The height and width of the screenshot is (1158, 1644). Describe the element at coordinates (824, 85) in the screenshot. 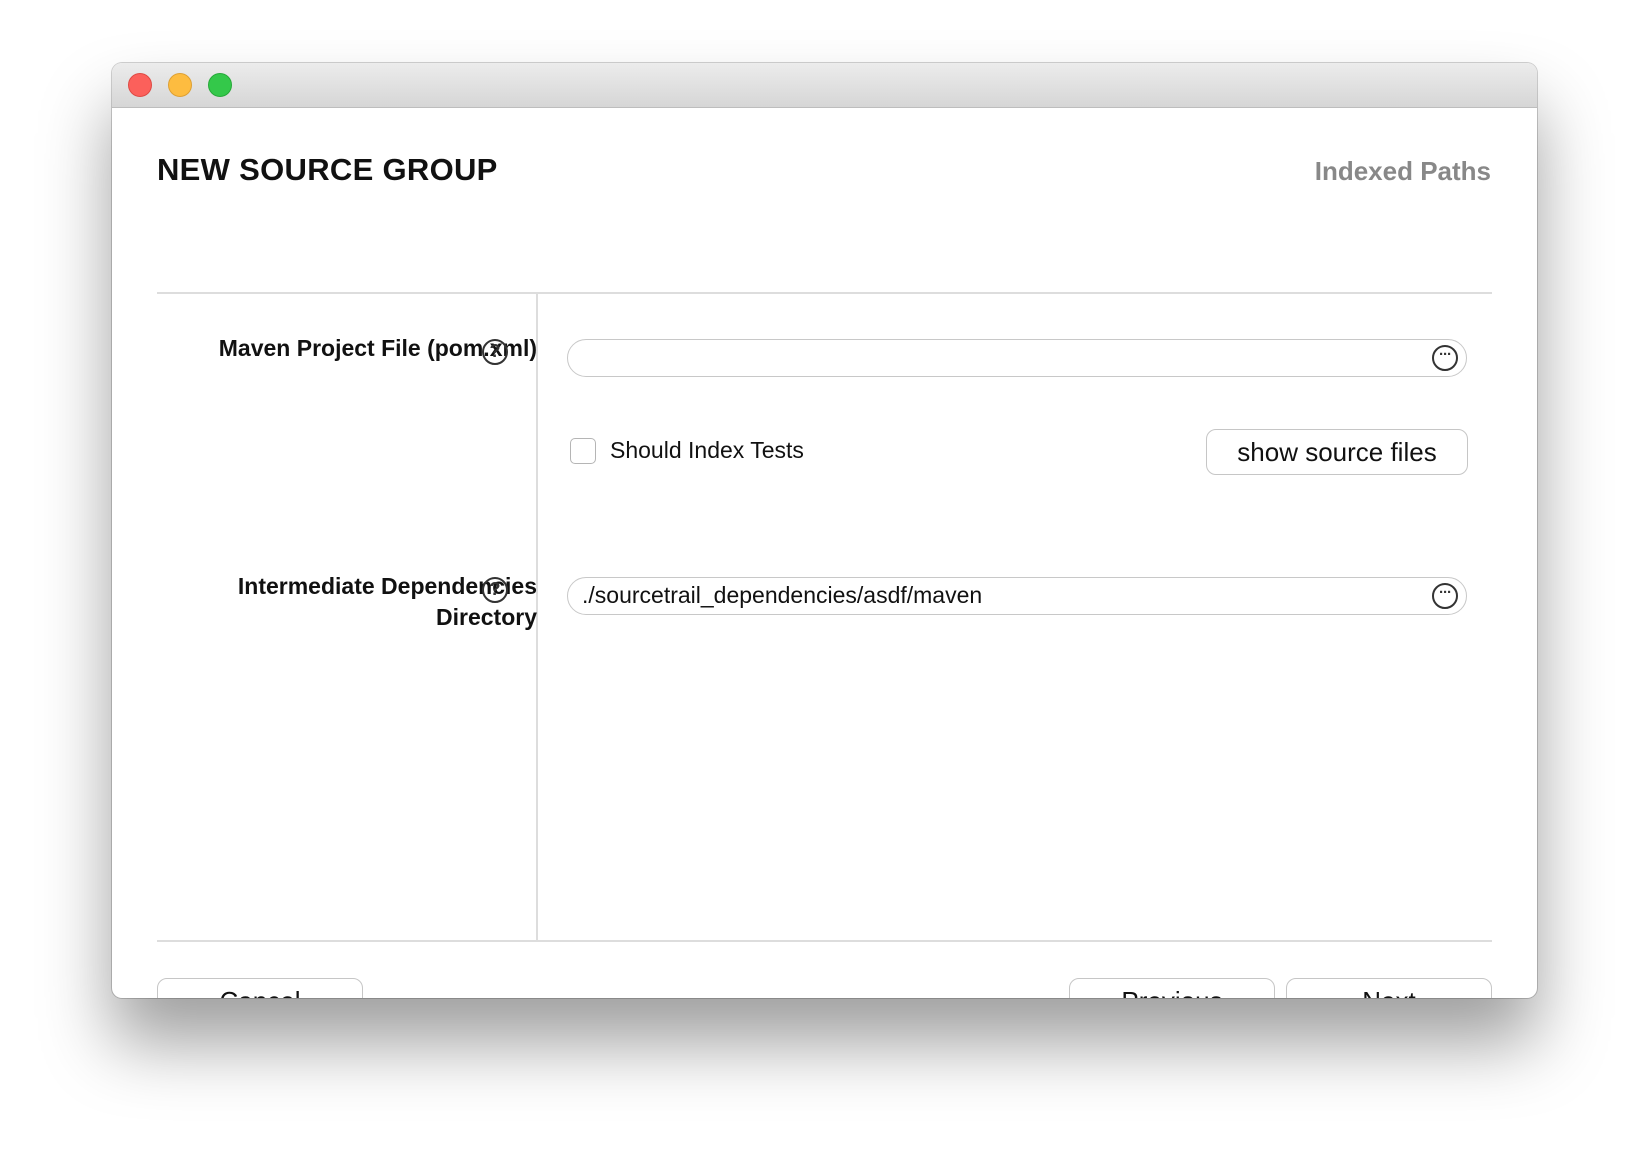

I see `title-bar` at that location.